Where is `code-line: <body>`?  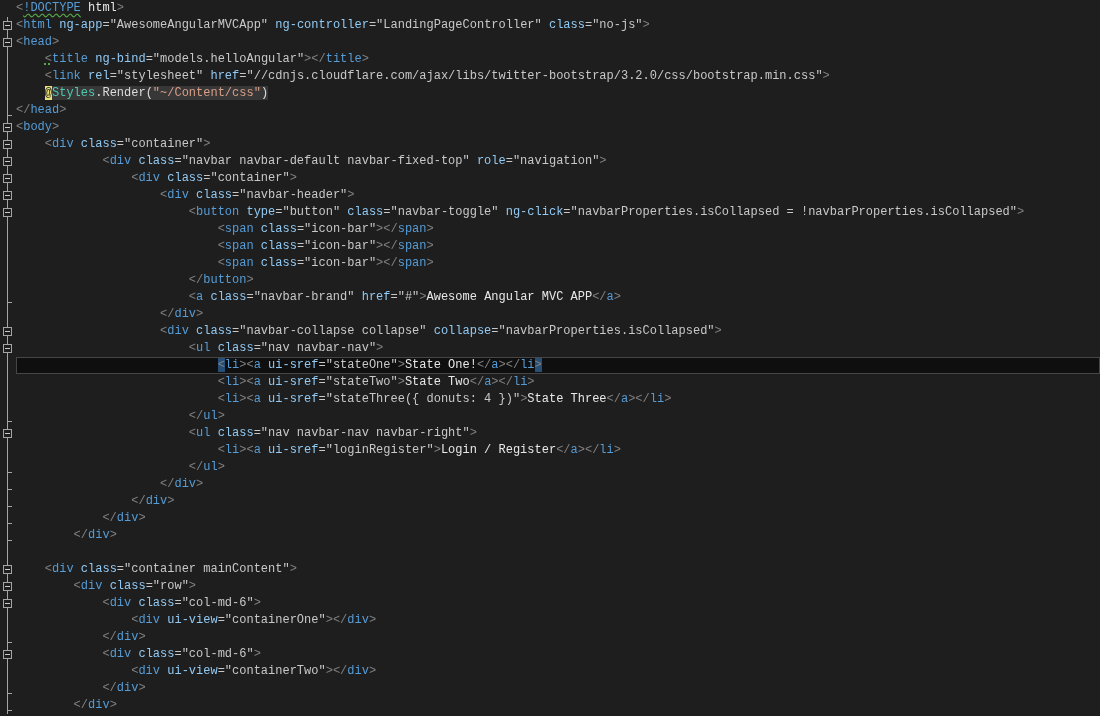 code-line: <body> is located at coordinates (38, 127).